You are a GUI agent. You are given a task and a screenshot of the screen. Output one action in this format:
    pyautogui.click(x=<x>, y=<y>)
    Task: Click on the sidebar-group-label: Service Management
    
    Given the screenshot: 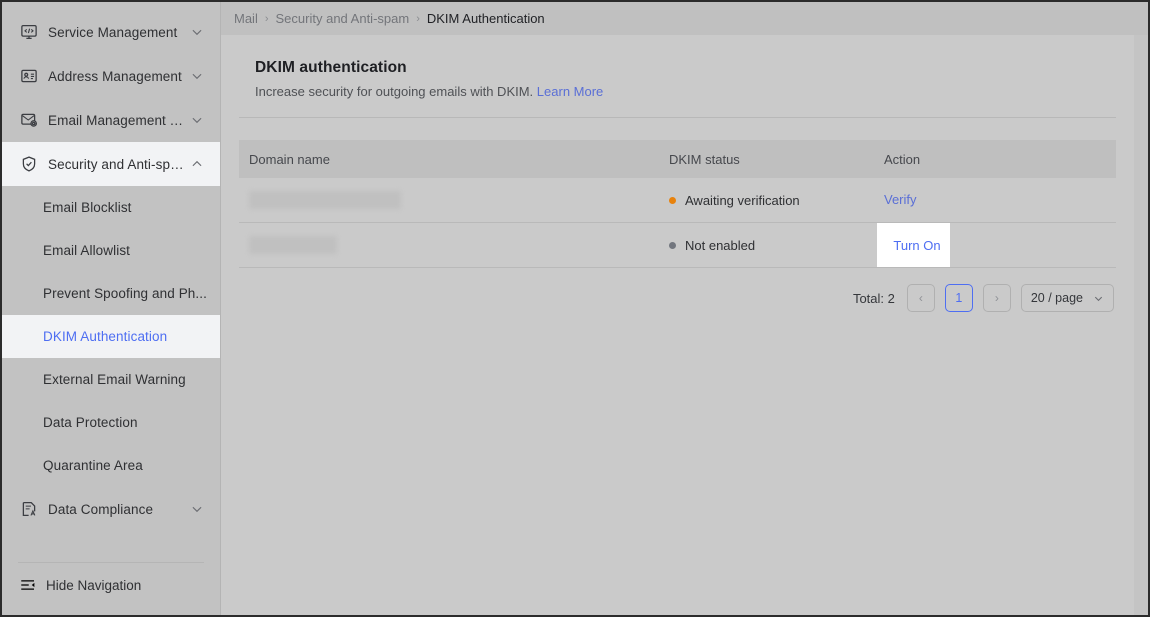 What is the action you would take?
    pyautogui.click(x=113, y=32)
    